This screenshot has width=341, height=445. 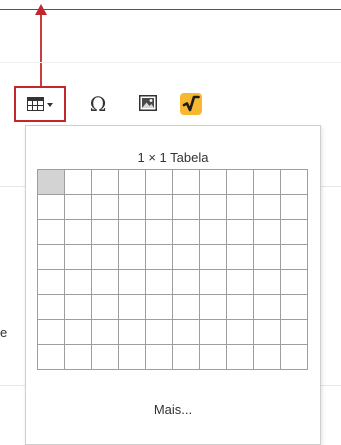 I want to click on omega-icon: Ω, so click(x=98, y=104).